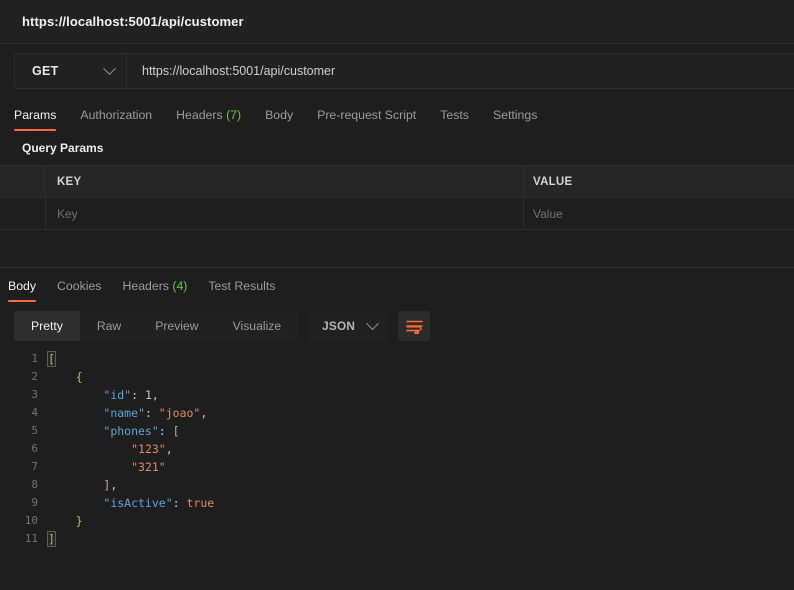 This screenshot has height=590, width=794. Describe the element at coordinates (199, 115) in the screenshot. I see `tab-headers-label: Headers` at that location.